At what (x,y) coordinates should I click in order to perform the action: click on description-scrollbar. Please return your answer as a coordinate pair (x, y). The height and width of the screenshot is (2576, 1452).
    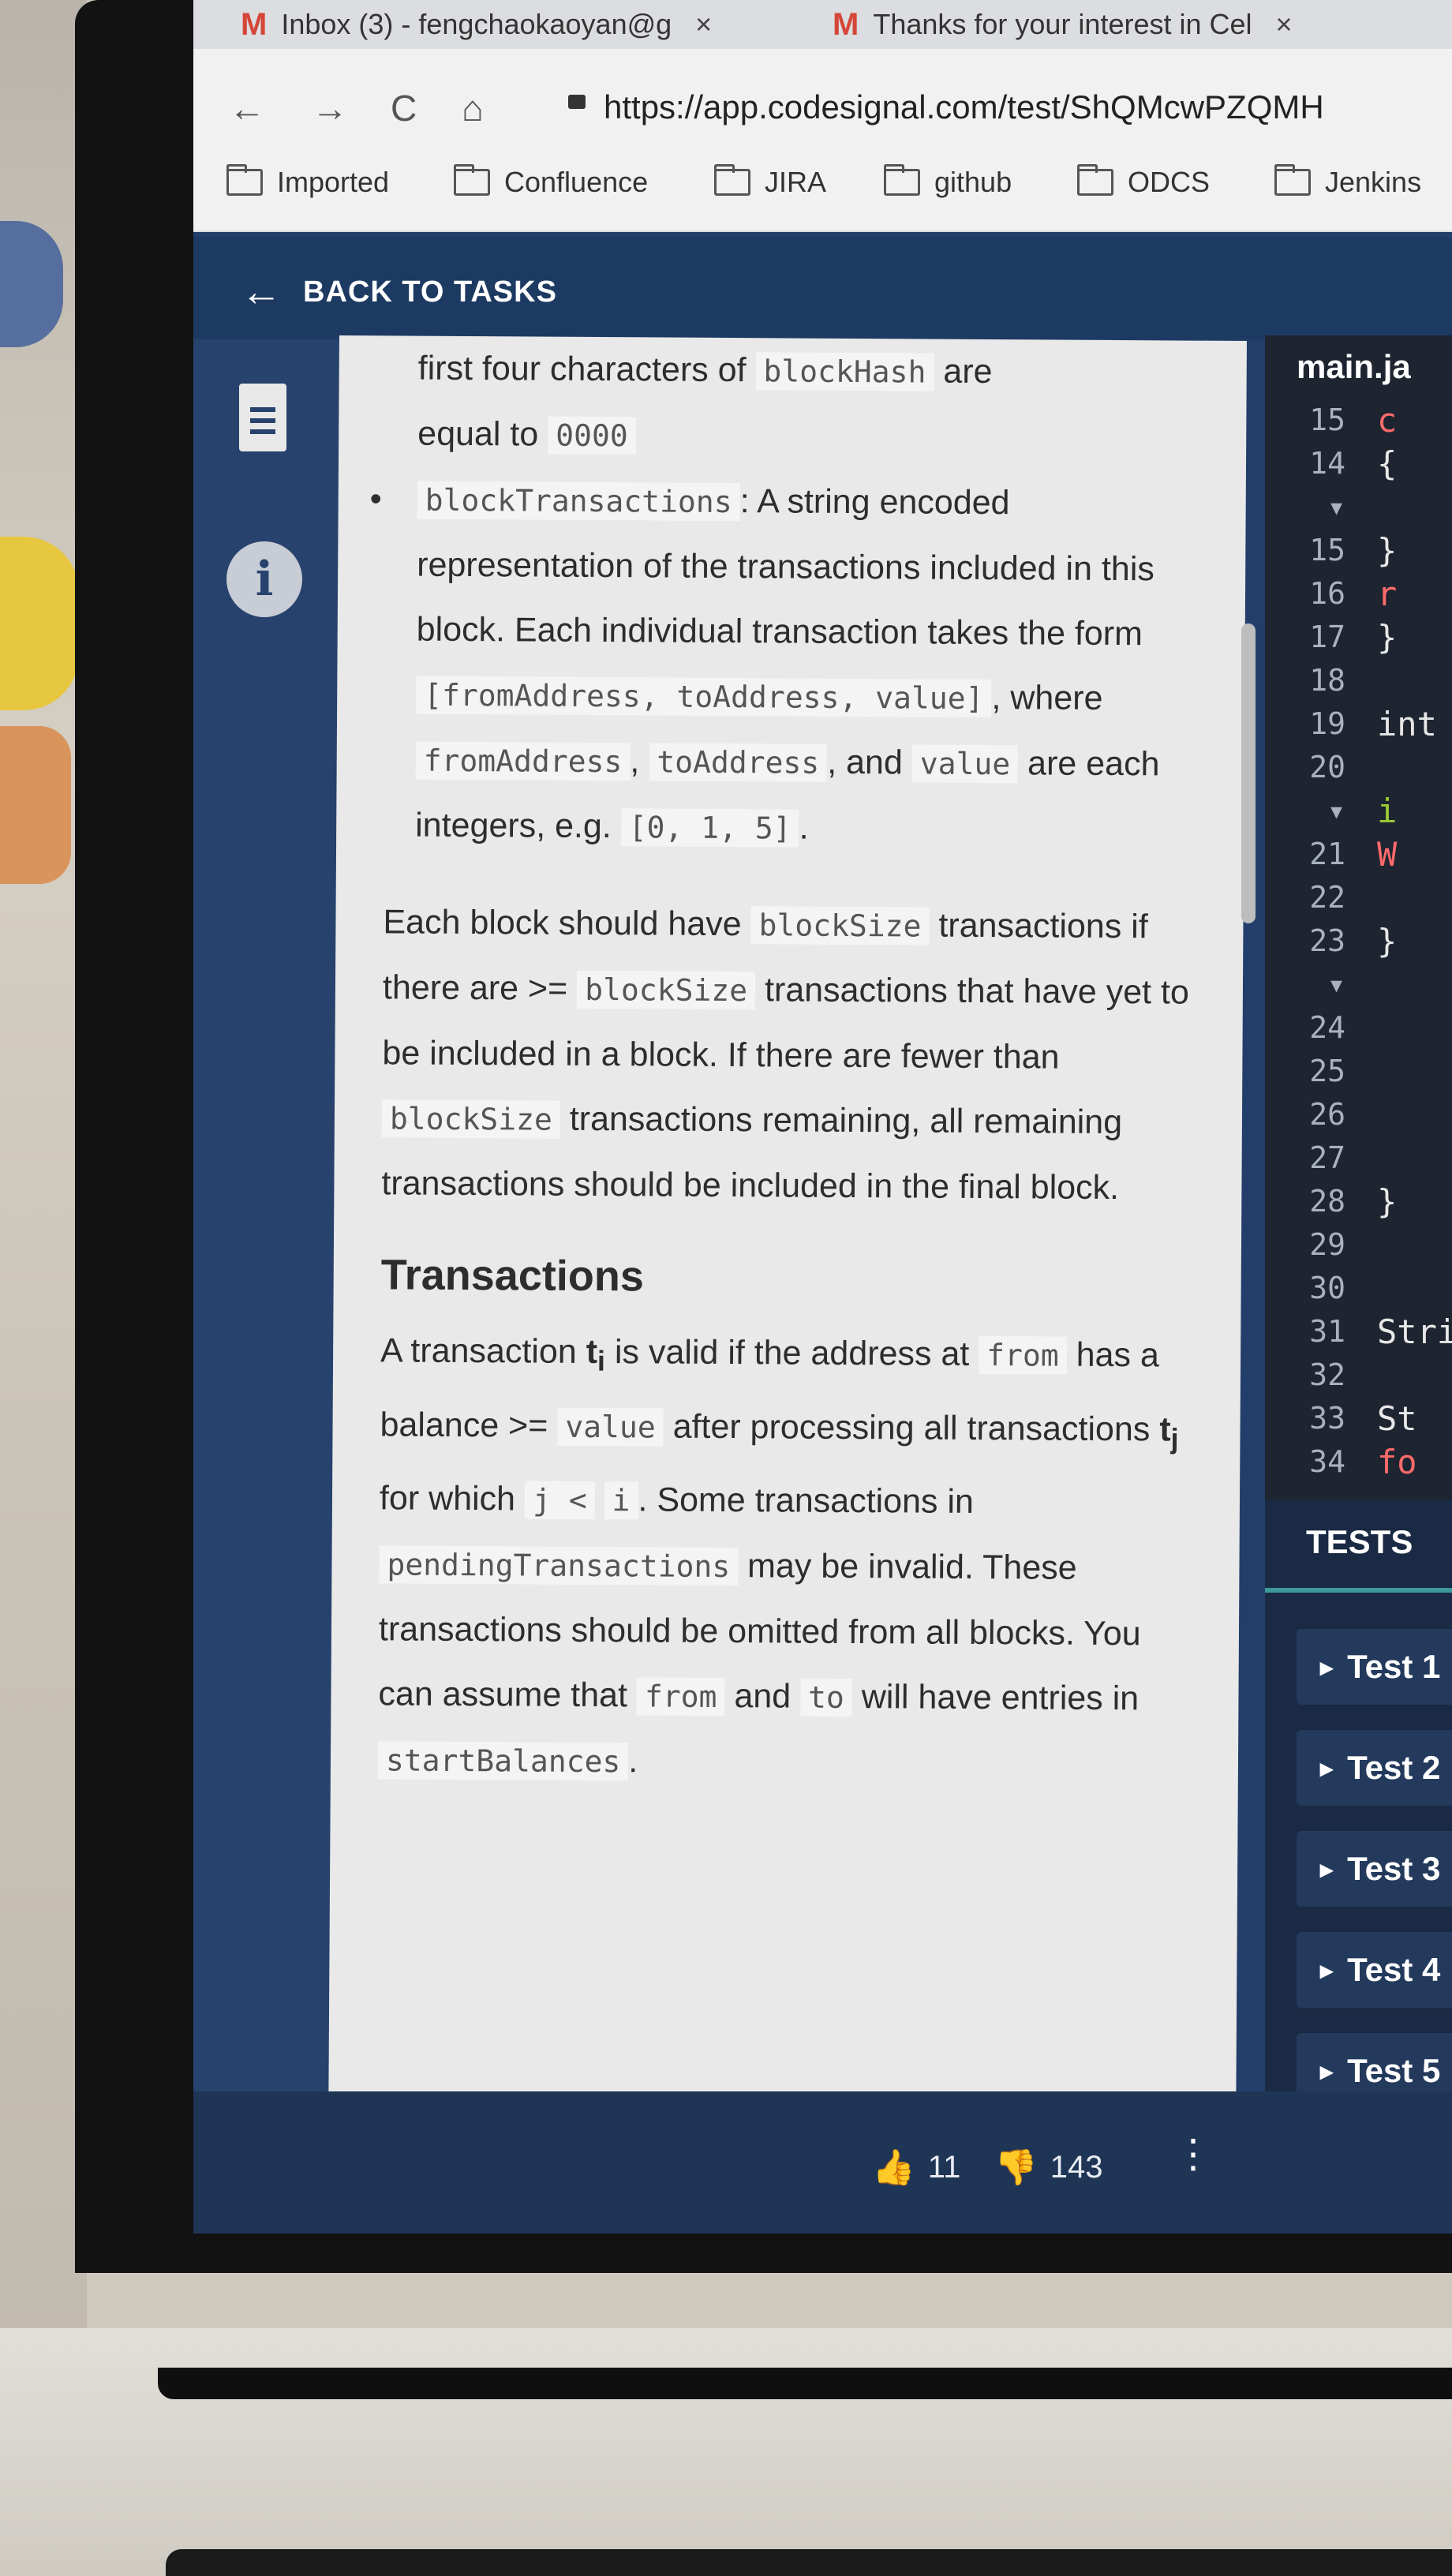
    Looking at the image, I should click on (1248, 773).